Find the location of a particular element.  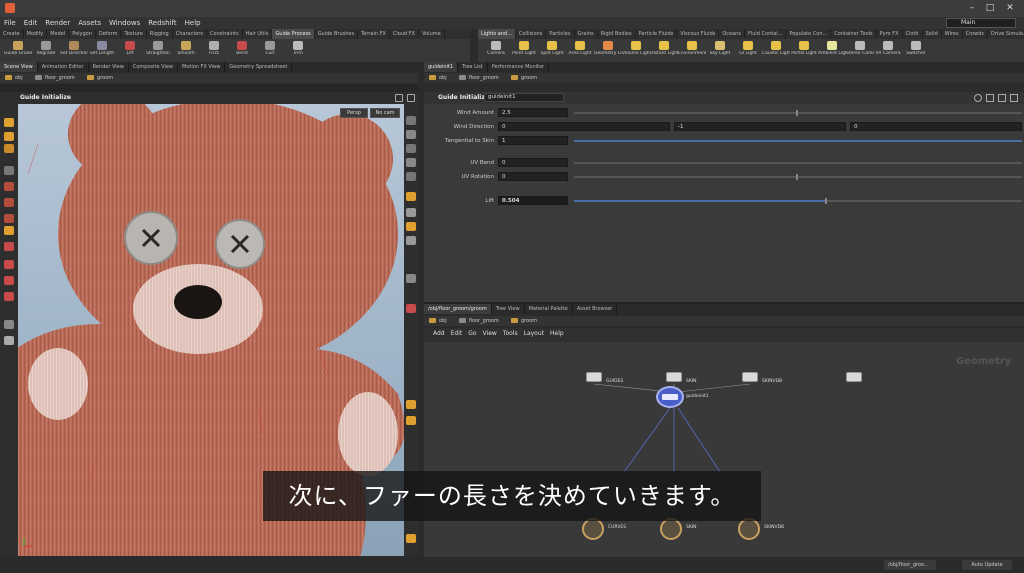

group-icon is located at coordinates (9, 324).